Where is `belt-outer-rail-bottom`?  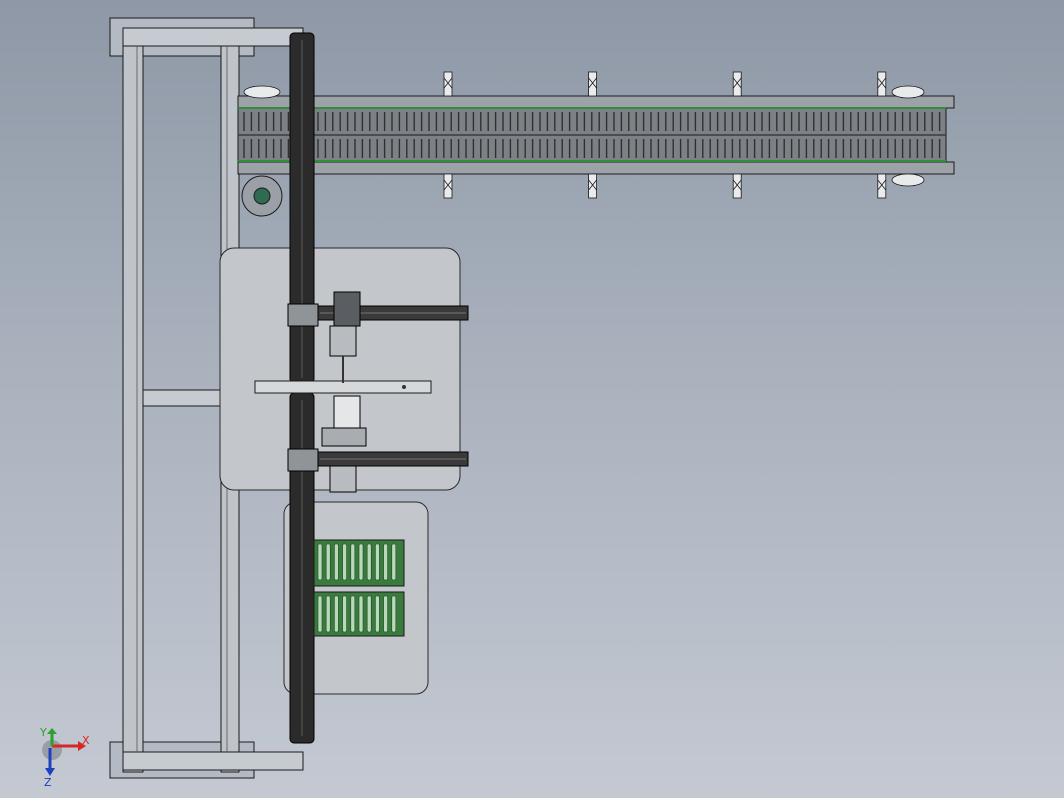 belt-outer-rail-bottom is located at coordinates (596, 168).